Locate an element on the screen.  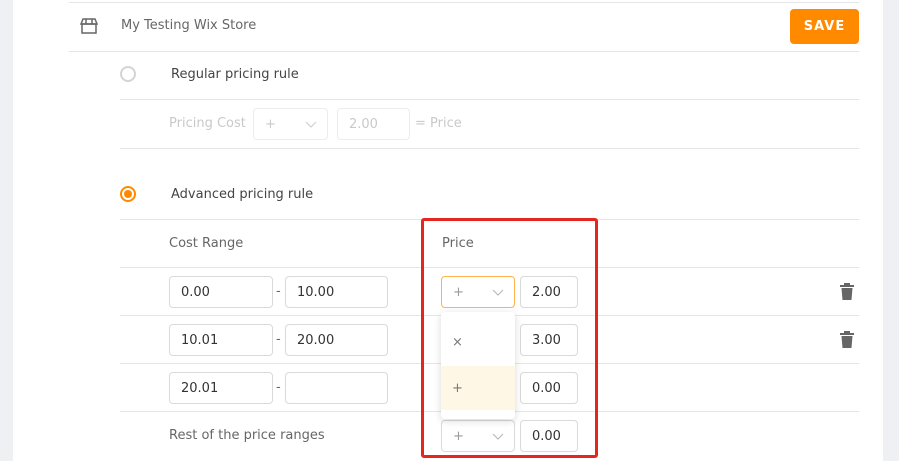
right-panel-edge is located at coordinates (891, 230).